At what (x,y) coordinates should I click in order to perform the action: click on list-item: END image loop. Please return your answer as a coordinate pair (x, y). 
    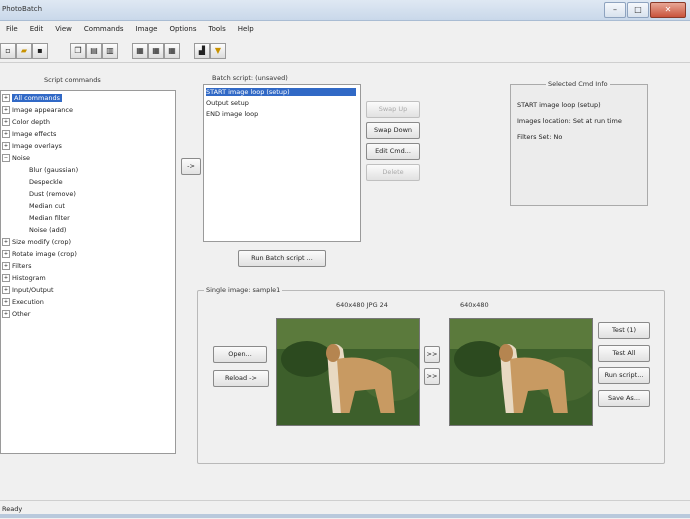
    Looking at the image, I should click on (232, 114).